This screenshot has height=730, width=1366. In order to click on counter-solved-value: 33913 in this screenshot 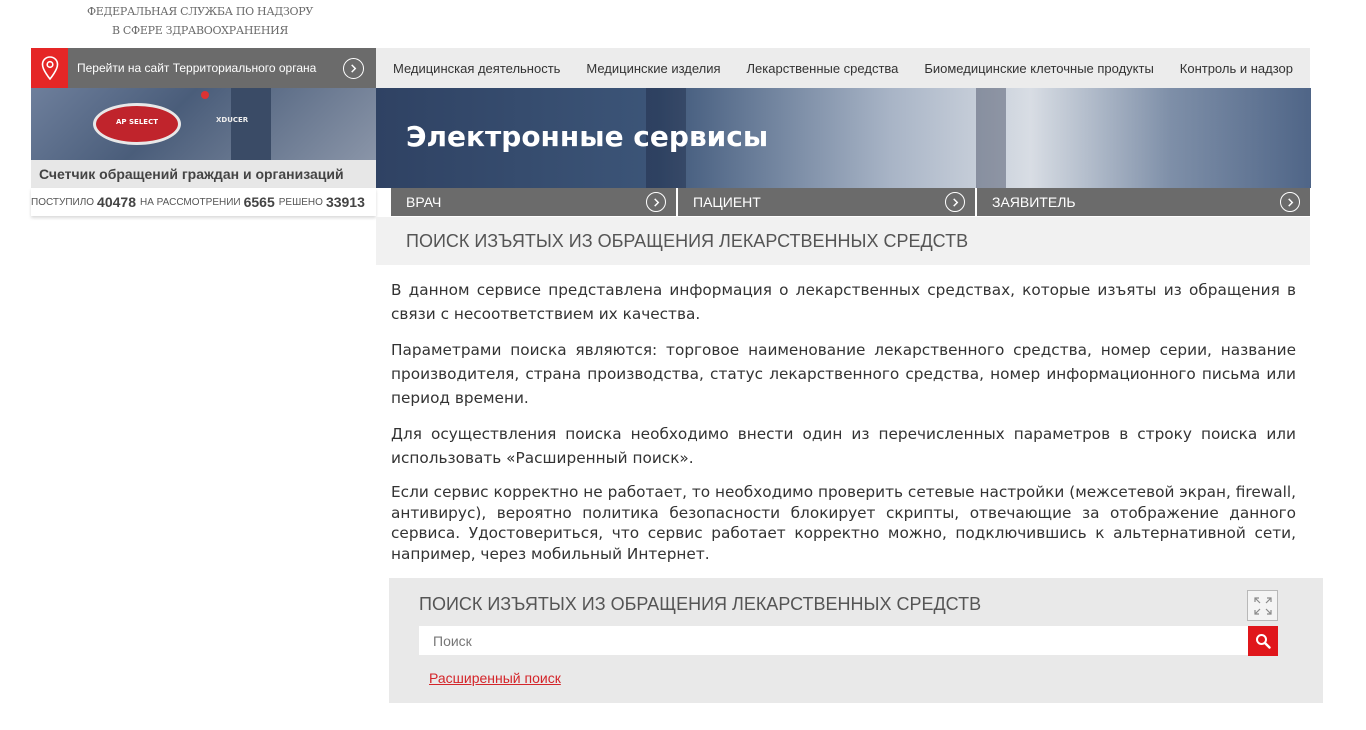, I will do `click(345, 202)`.